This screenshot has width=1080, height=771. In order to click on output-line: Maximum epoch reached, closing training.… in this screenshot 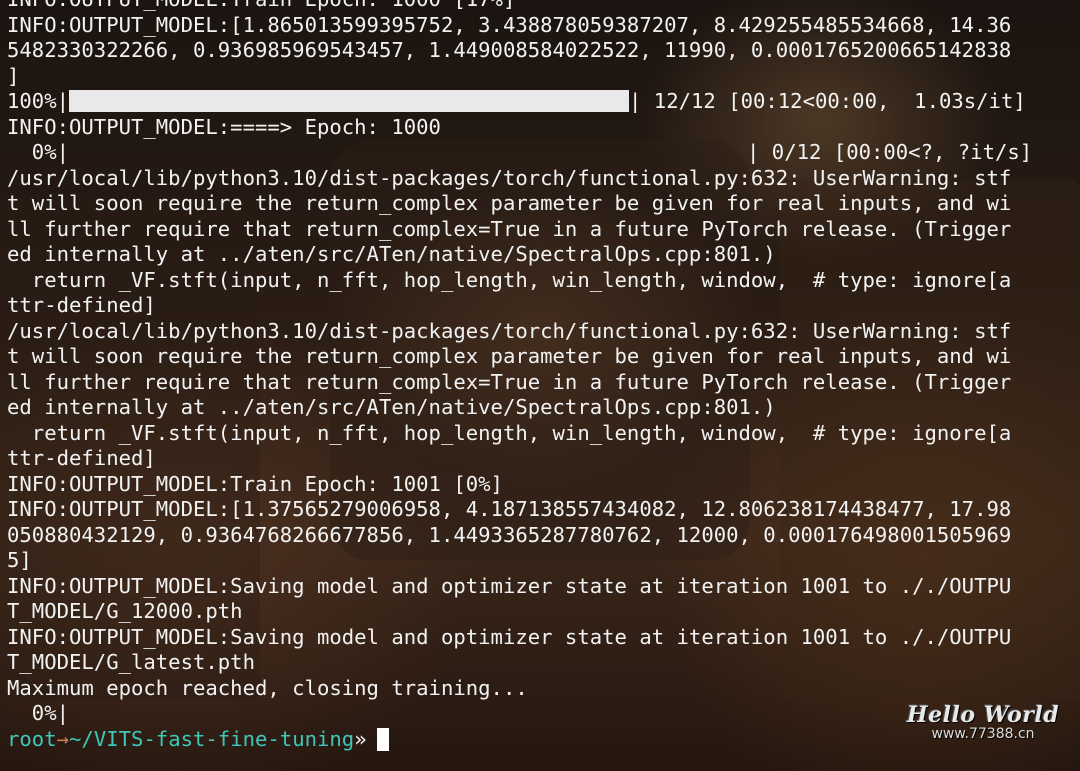, I will do `click(267, 687)`.